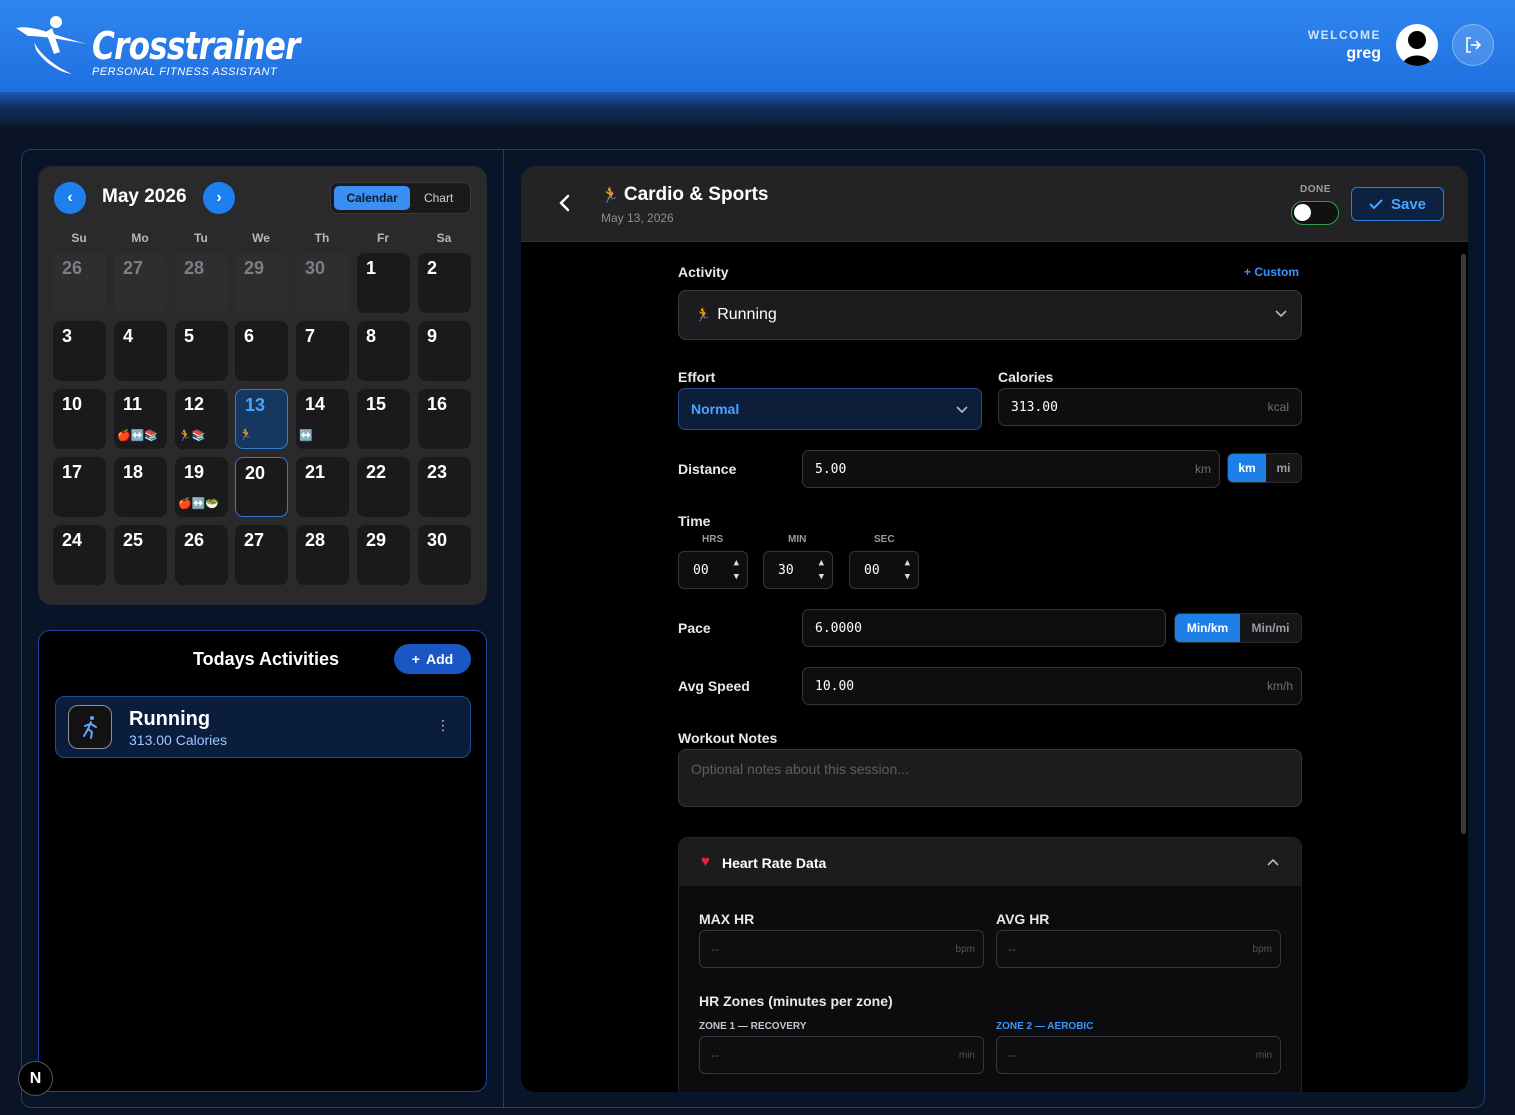  I want to click on km-button: km, so click(1247, 468).